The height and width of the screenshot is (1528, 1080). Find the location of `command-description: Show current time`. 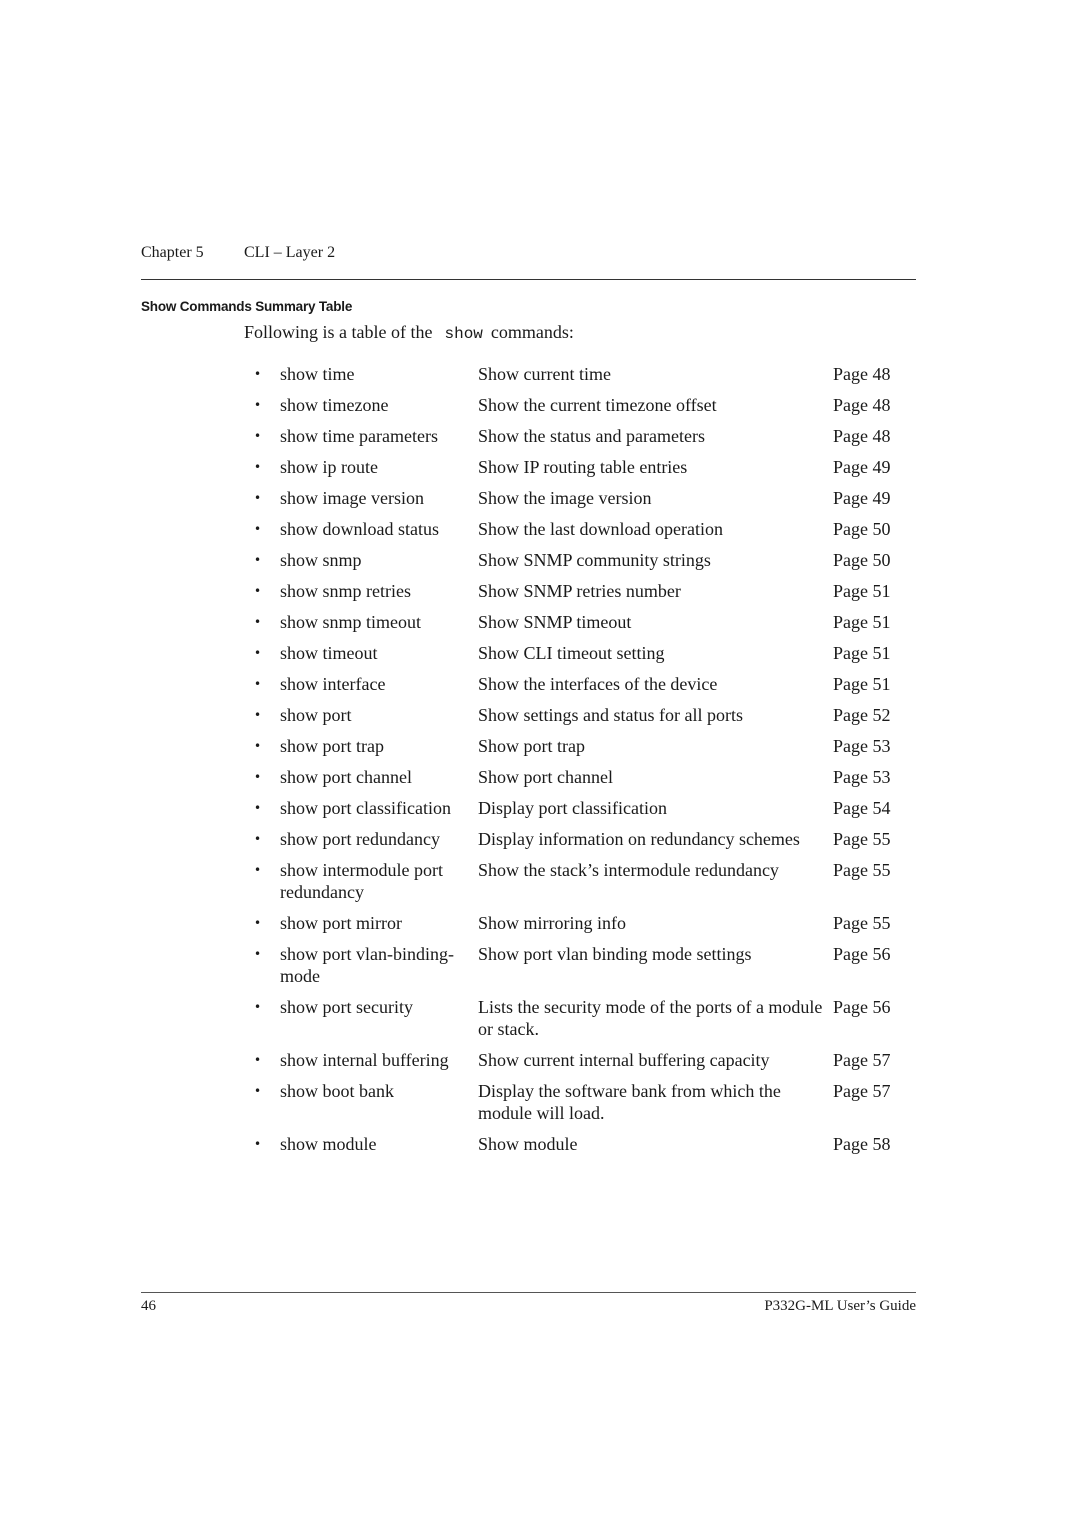

command-description: Show current time is located at coordinates (544, 374).